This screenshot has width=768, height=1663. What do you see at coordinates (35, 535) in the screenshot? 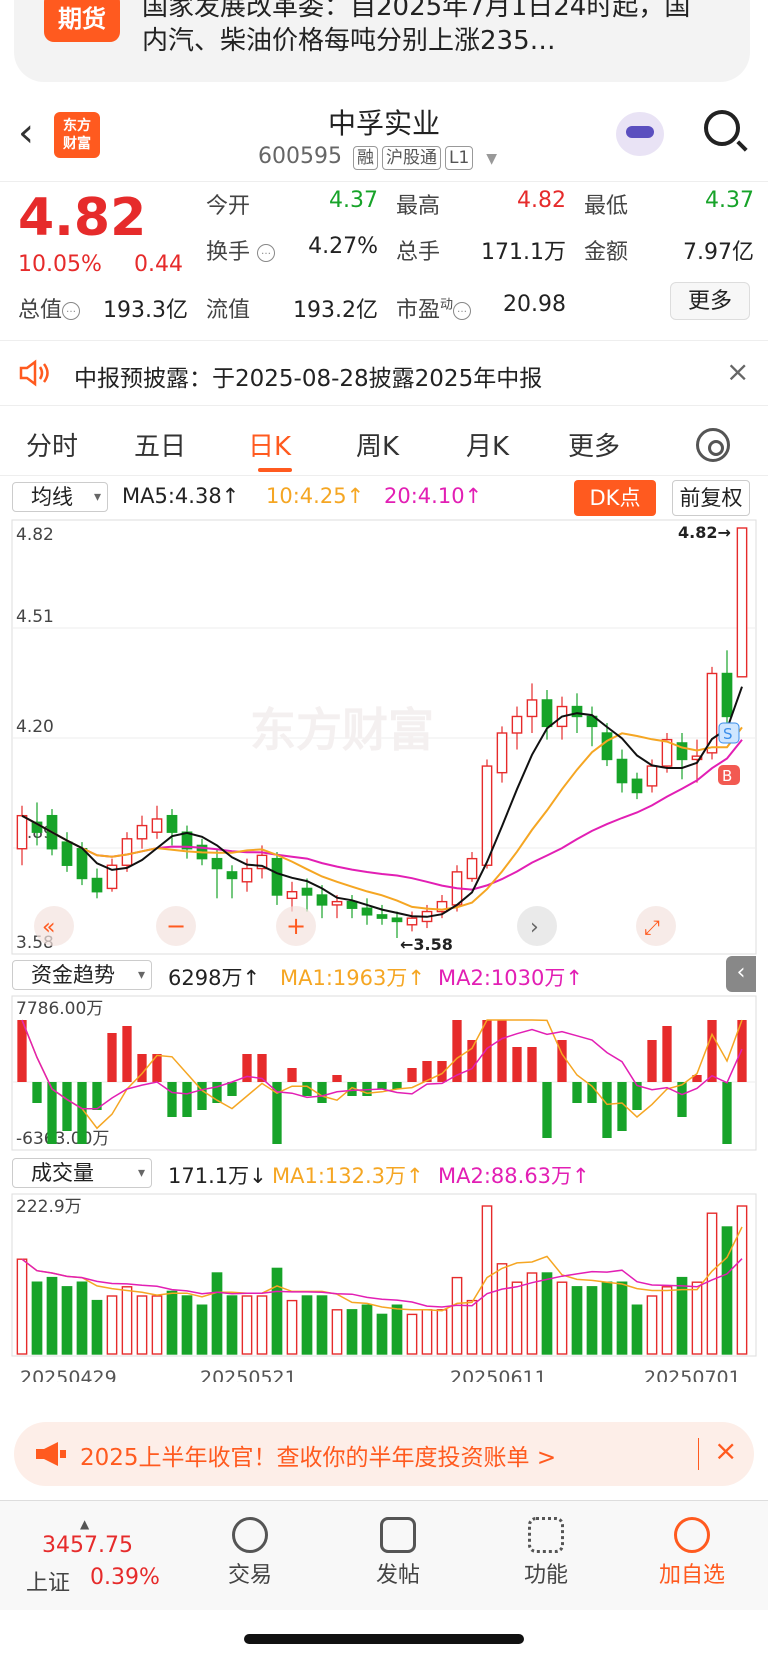
I see `tick-482: 4.82` at bounding box center [35, 535].